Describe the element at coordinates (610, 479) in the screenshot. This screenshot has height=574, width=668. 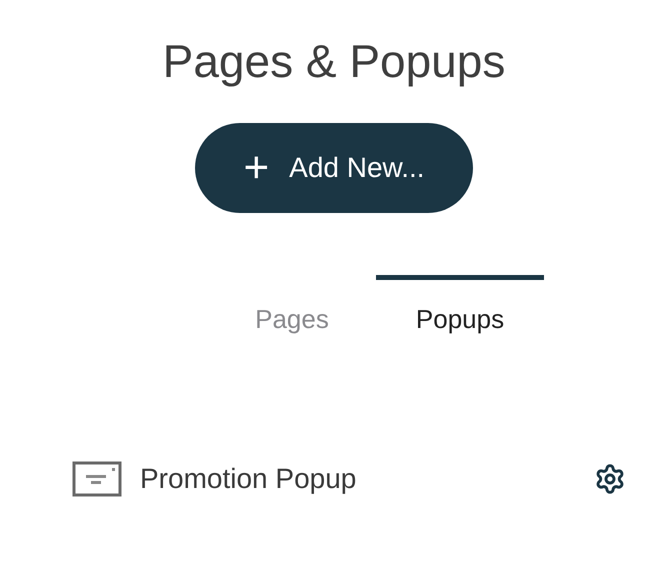
I see `settings-icon` at that location.